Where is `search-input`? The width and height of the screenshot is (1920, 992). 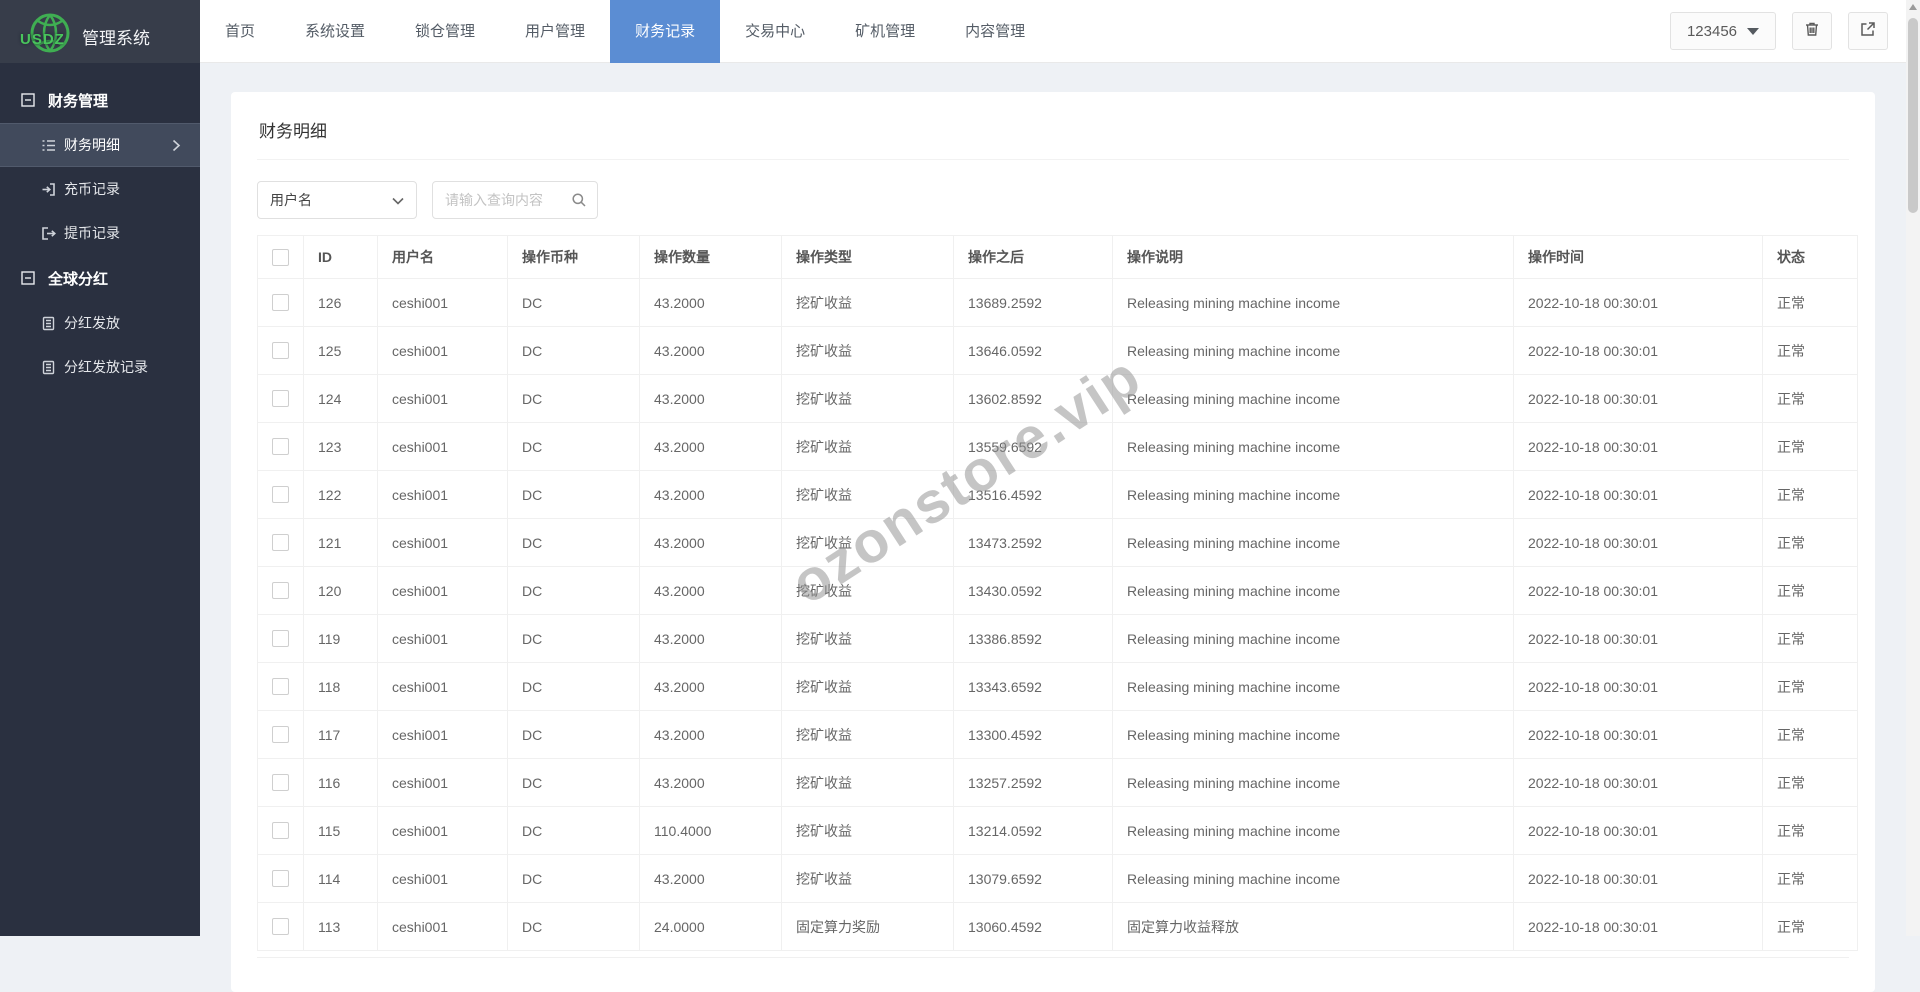
search-input is located at coordinates (504, 200).